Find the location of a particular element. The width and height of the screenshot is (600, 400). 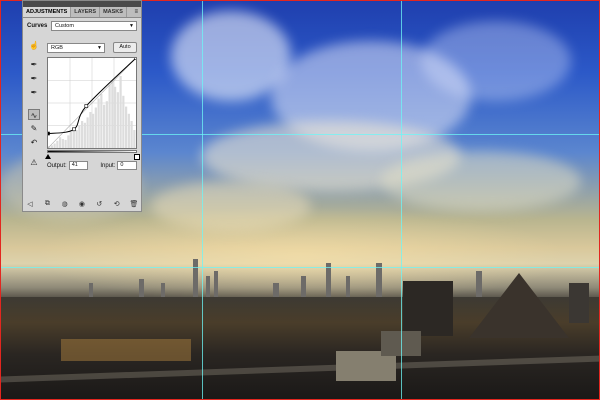

white-point-slider is located at coordinates (137, 157).